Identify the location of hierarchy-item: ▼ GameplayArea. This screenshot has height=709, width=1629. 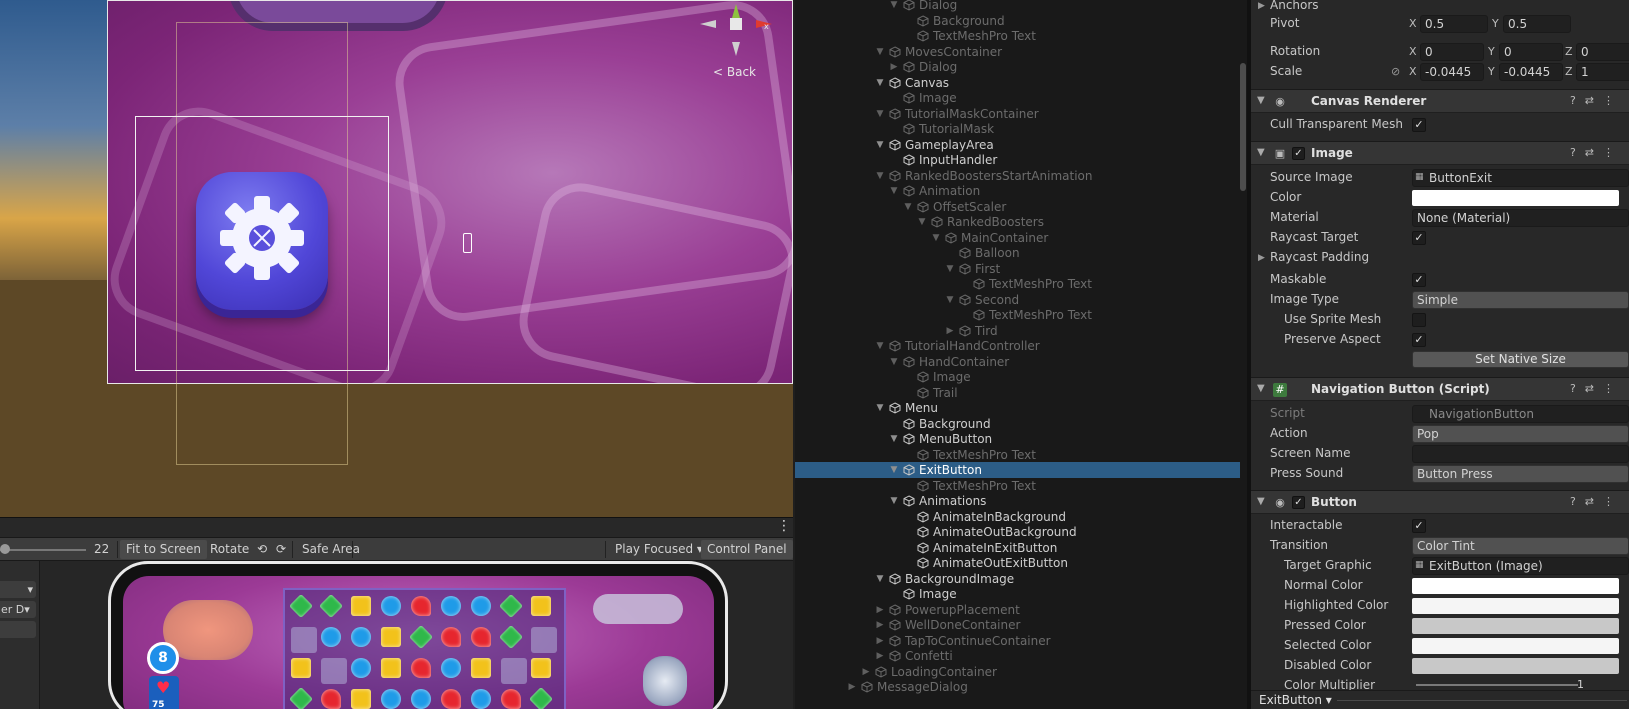
(1017, 145).